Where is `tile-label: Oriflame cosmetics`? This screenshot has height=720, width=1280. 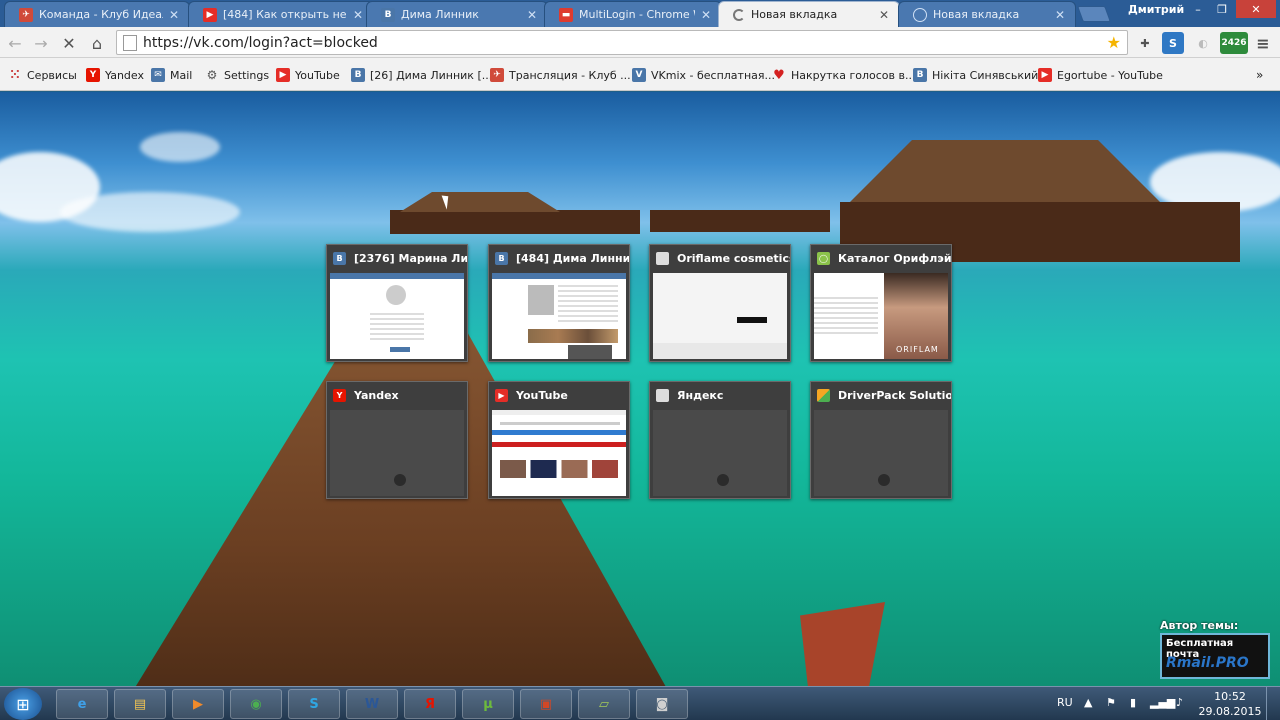
tile-label: Oriflame cosmetics is located at coordinates (733, 258).